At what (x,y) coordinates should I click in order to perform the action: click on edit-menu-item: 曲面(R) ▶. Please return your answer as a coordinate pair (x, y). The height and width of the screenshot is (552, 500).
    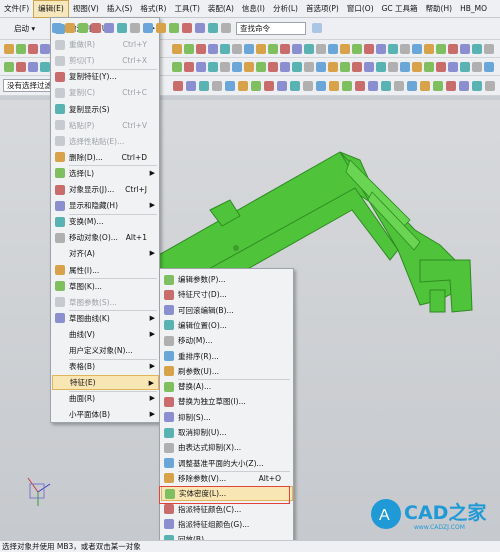
    Looking at the image, I should click on (105, 398).